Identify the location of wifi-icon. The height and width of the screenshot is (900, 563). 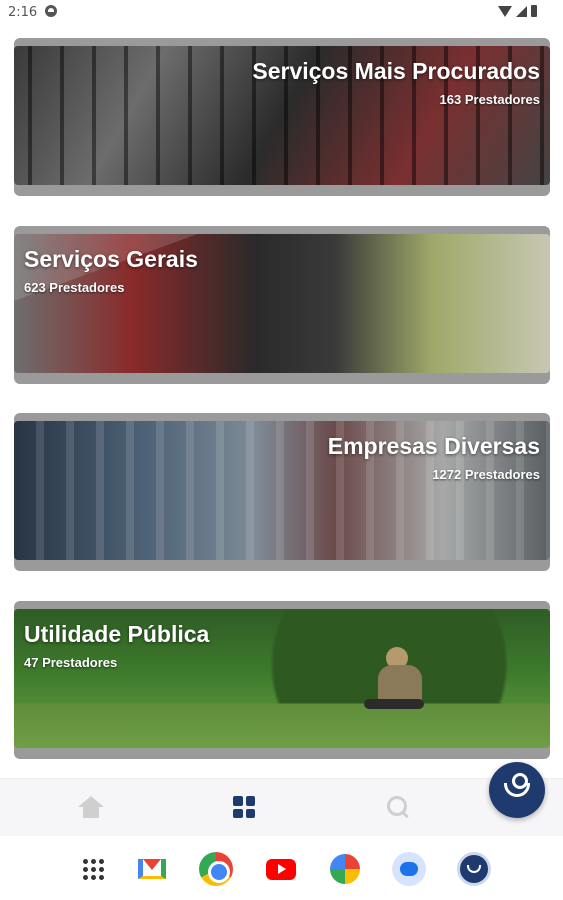
(505, 11).